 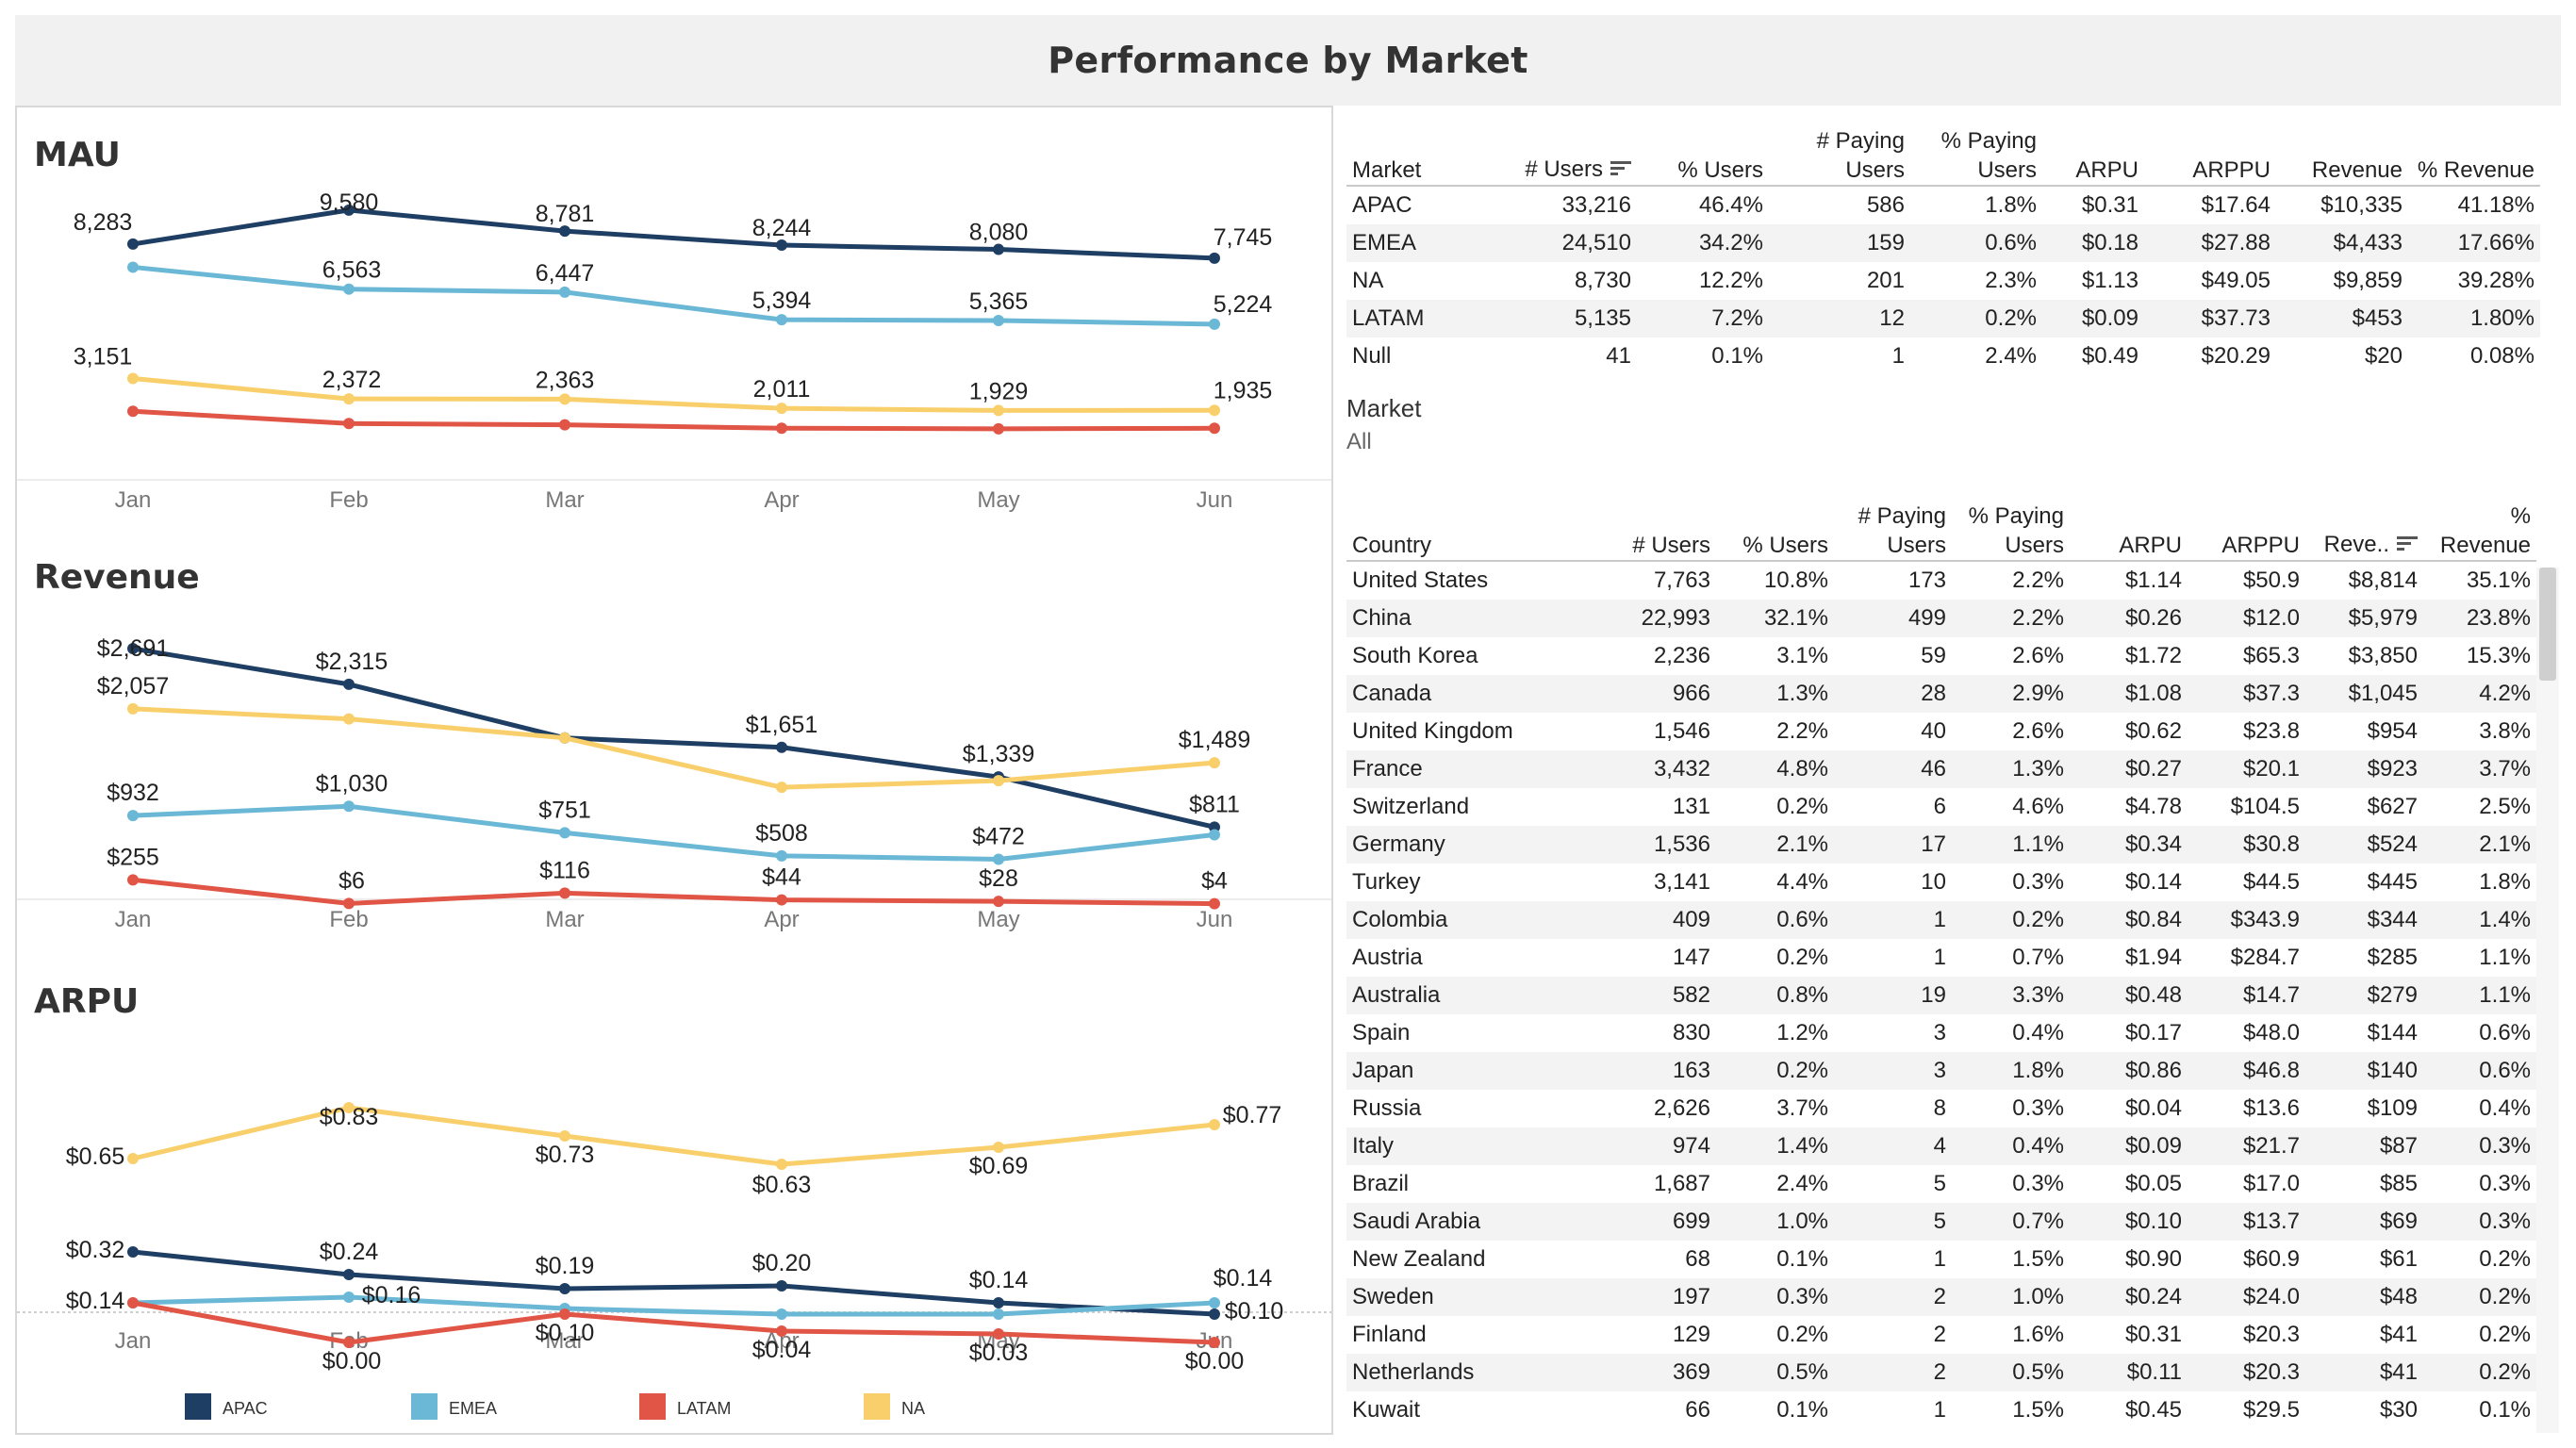 I want to click on table-cell: 0.4%, so click(x=2038, y=1146).